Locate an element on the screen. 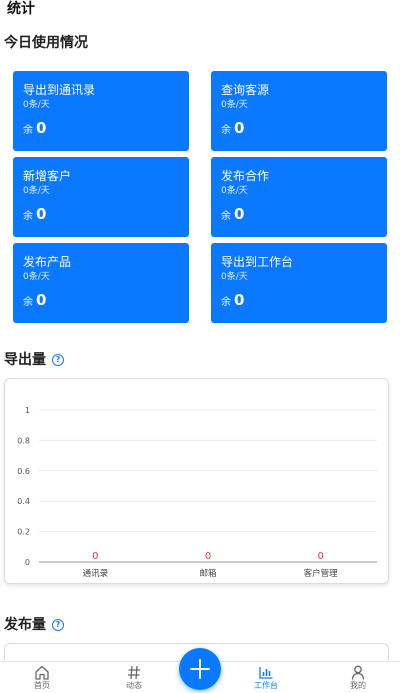 The width and height of the screenshot is (400, 693). publish-volume-title: 发布量 ? is located at coordinates (34, 625).